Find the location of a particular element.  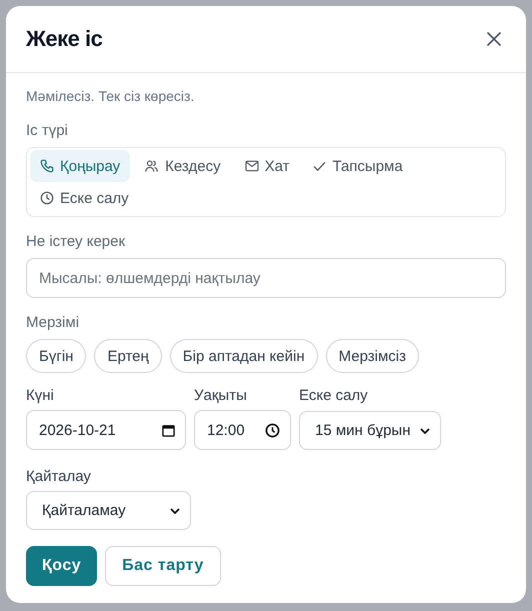

due-option: Ертең is located at coordinates (128, 356).